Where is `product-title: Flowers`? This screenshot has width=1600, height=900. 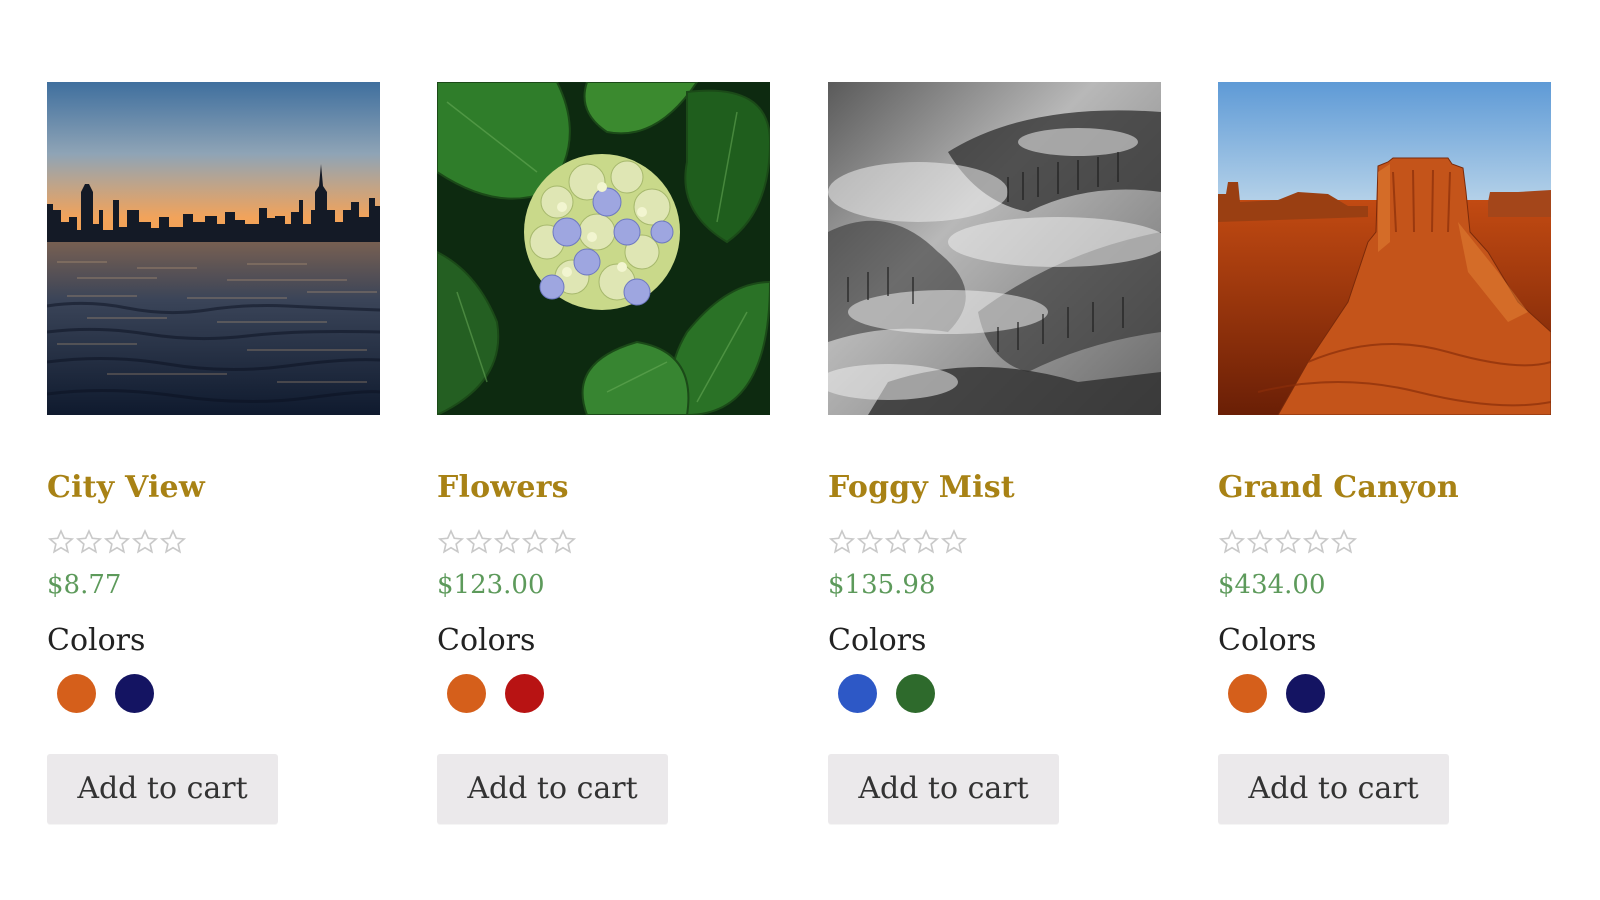 product-title: Flowers is located at coordinates (503, 487).